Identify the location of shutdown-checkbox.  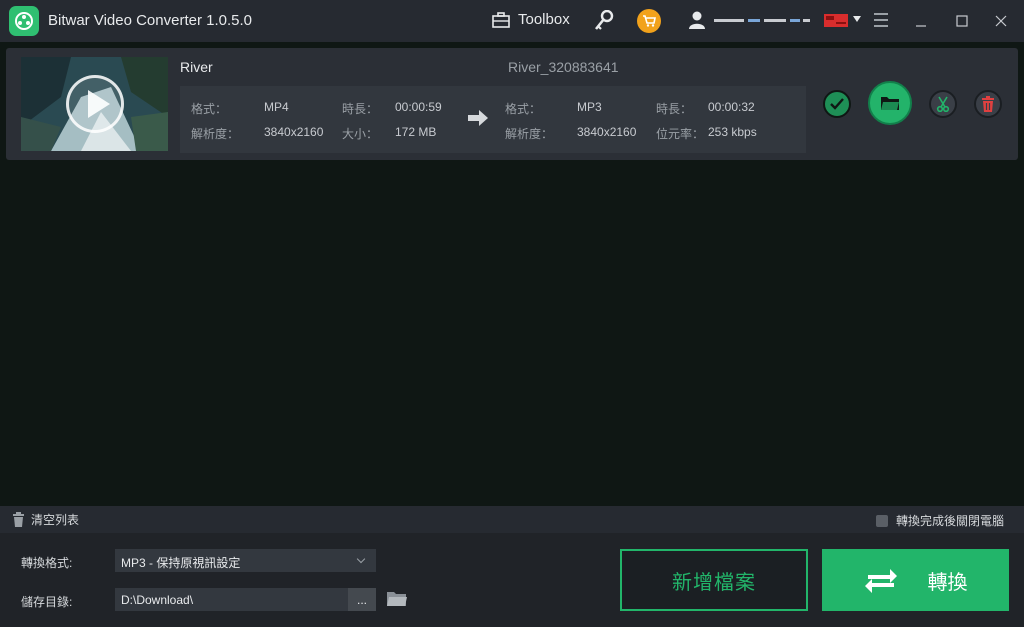
(881, 520).